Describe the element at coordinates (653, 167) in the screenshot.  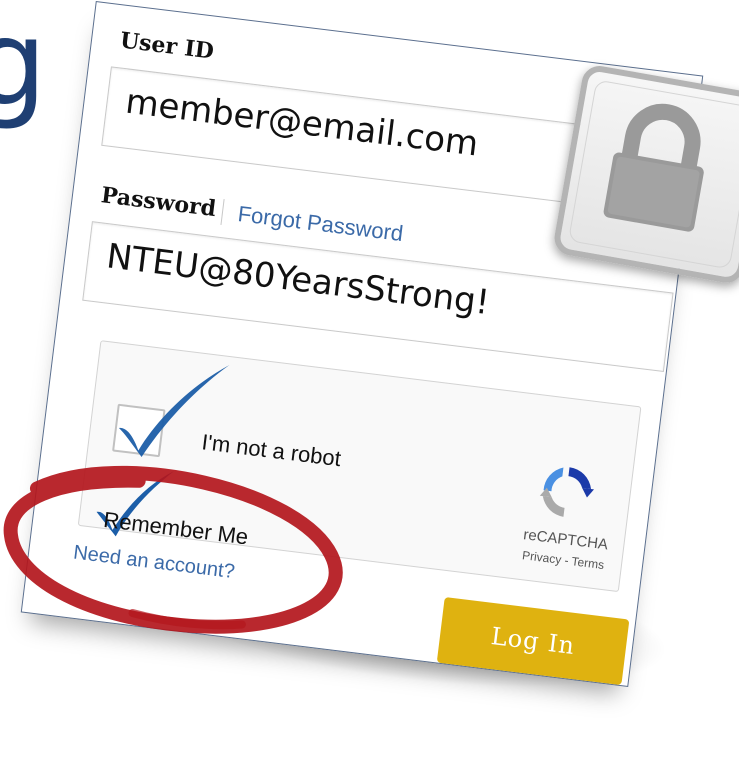
I see `padlock-icon` at that location.